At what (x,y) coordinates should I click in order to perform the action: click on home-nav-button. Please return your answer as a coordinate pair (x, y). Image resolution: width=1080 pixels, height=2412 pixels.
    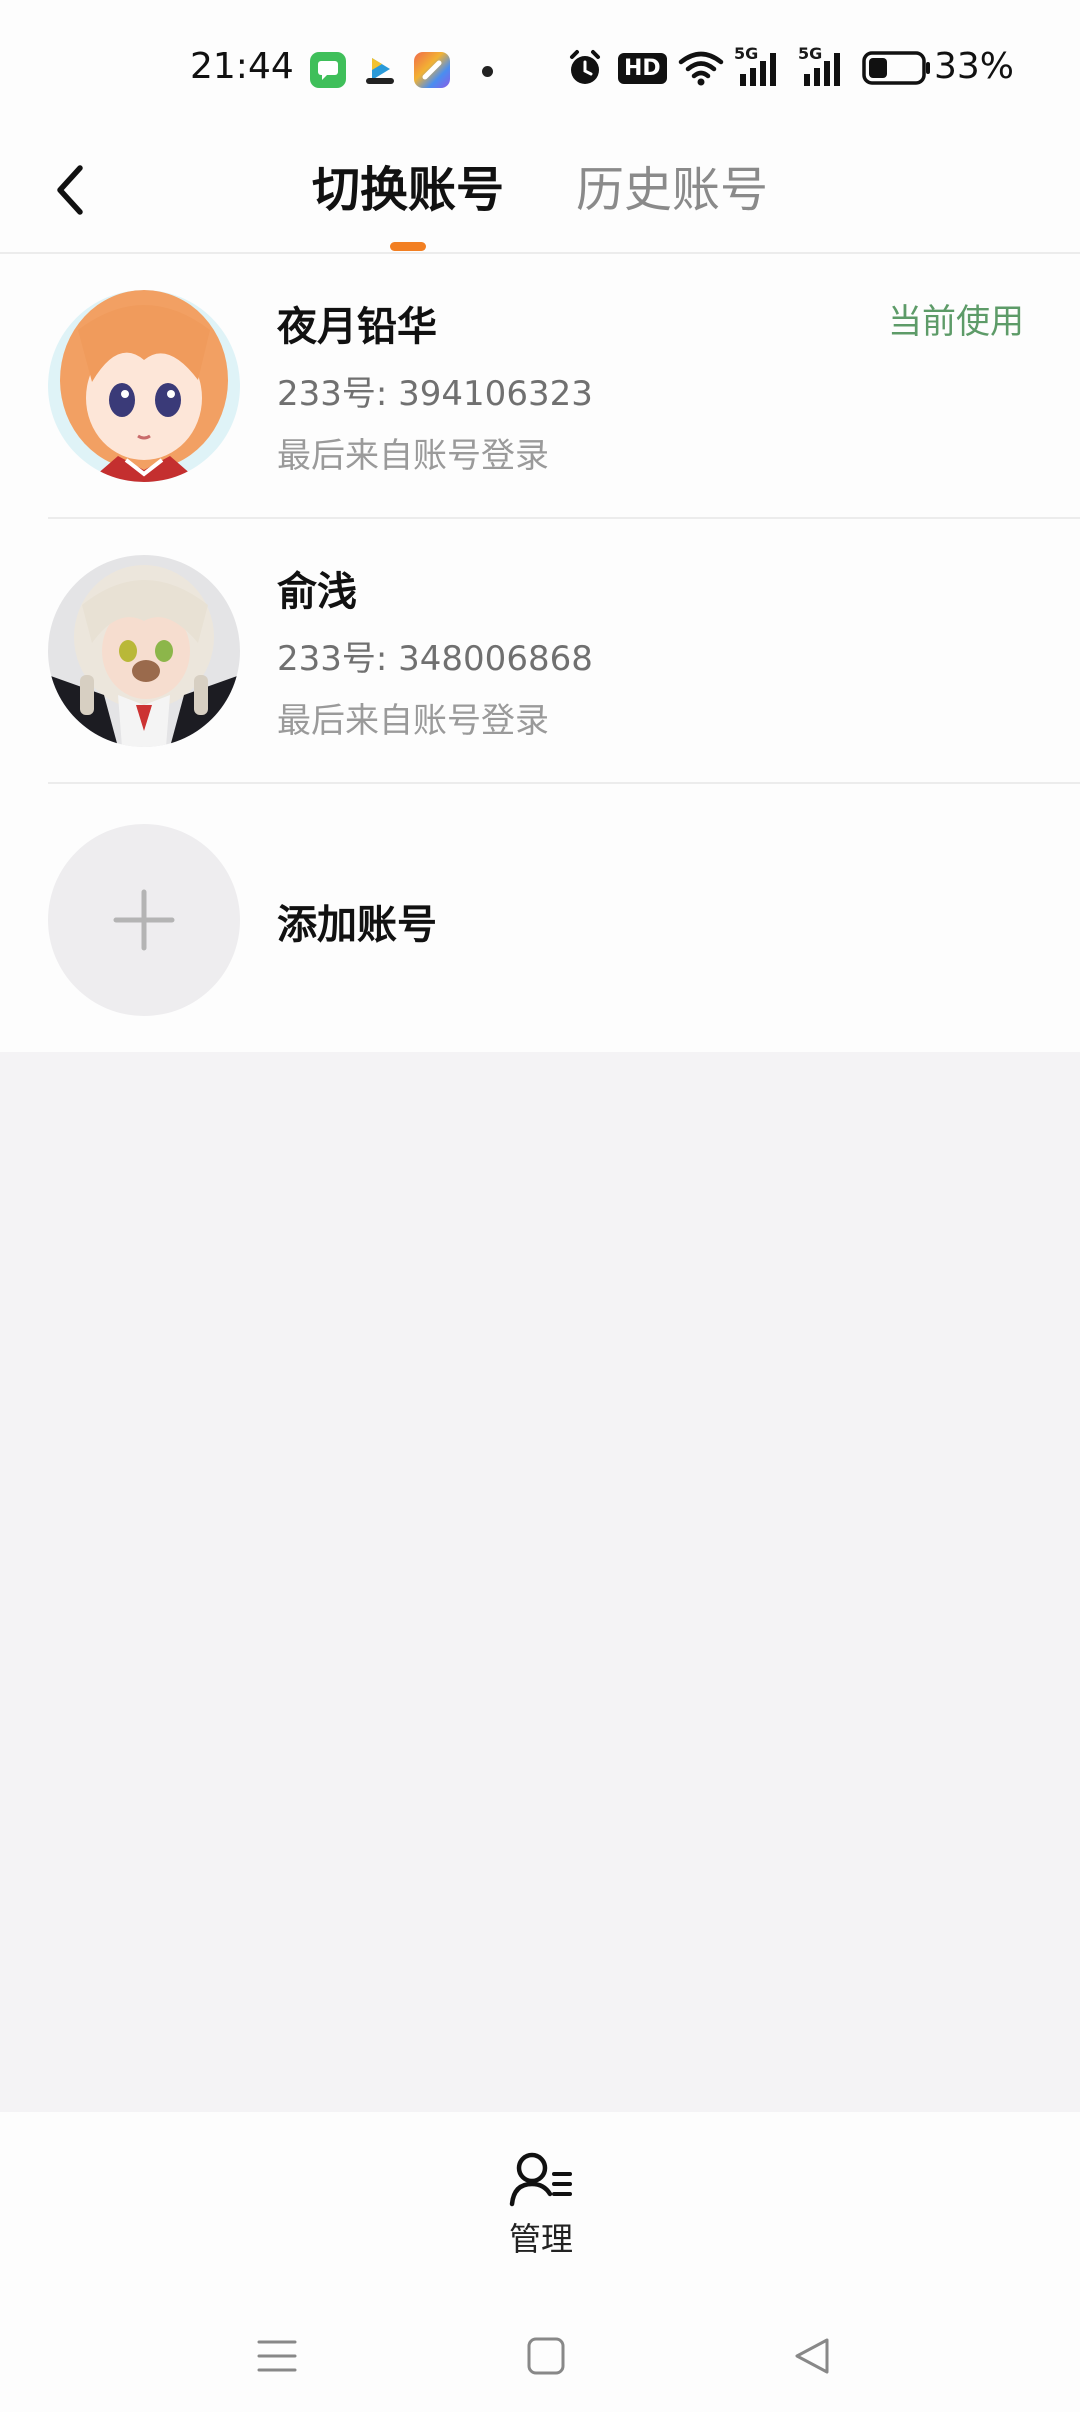
    Looking at the image, I should click on (546, 2356).